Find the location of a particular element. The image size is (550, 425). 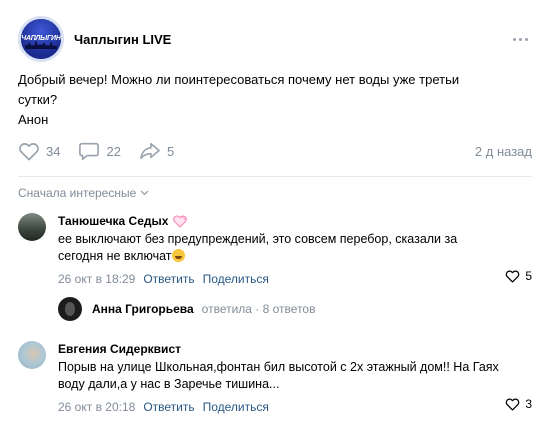

comment-text-segment: сегодня не включат is located at coordinates (115, 256).